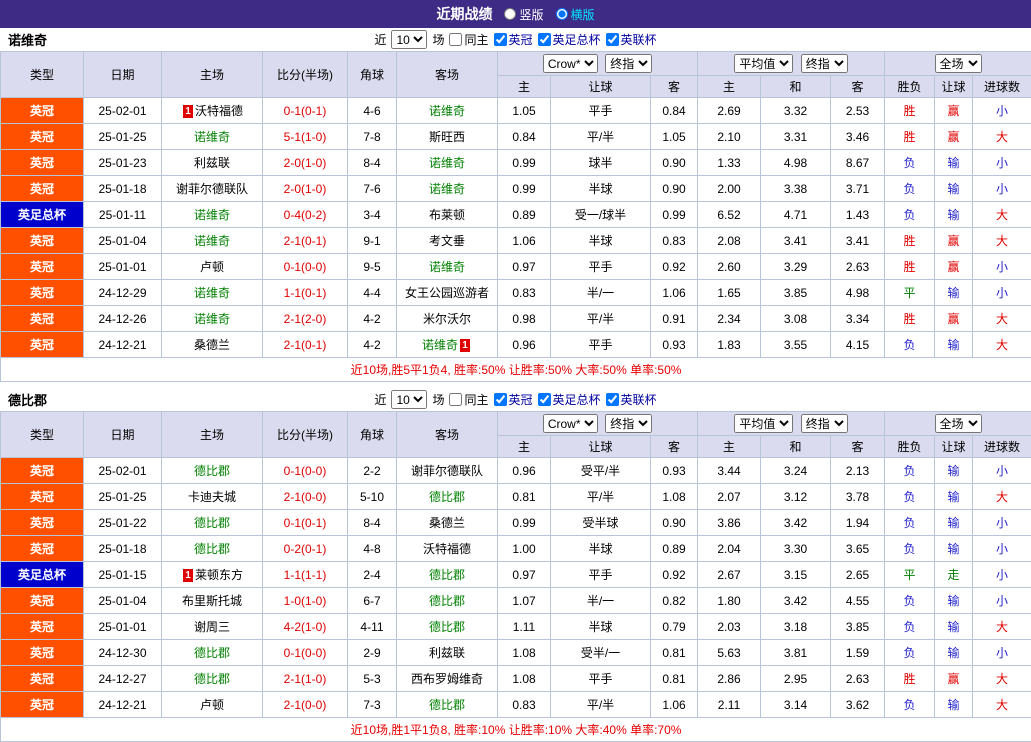  What do you see at coordinates (447, 293) in the screenshot?
I see `team-name: 女王公园巡游者` at bounding box center [447, 293].